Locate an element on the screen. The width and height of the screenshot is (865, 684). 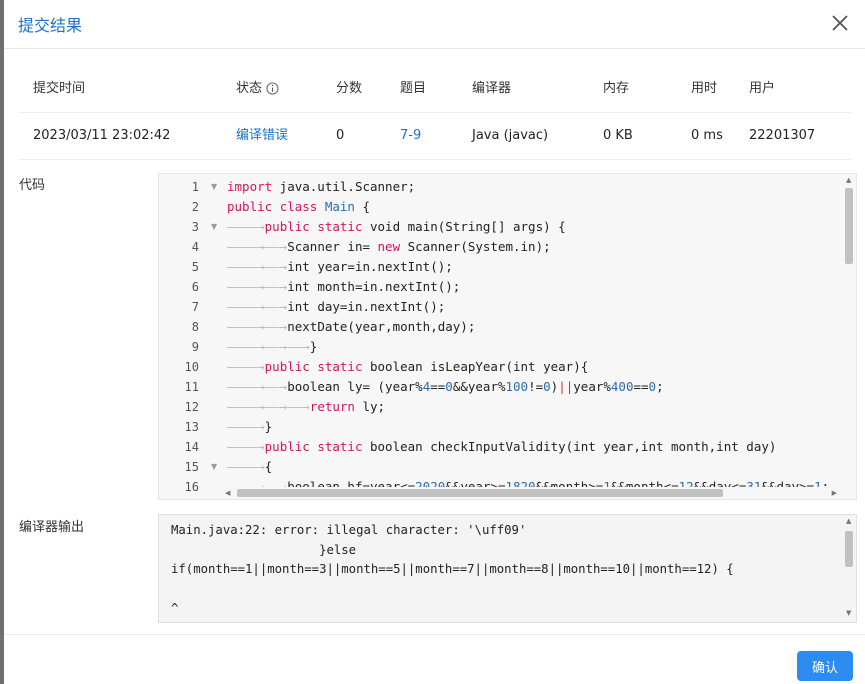
row-compiler: Java (javac) is located at coordinates (510, 135).